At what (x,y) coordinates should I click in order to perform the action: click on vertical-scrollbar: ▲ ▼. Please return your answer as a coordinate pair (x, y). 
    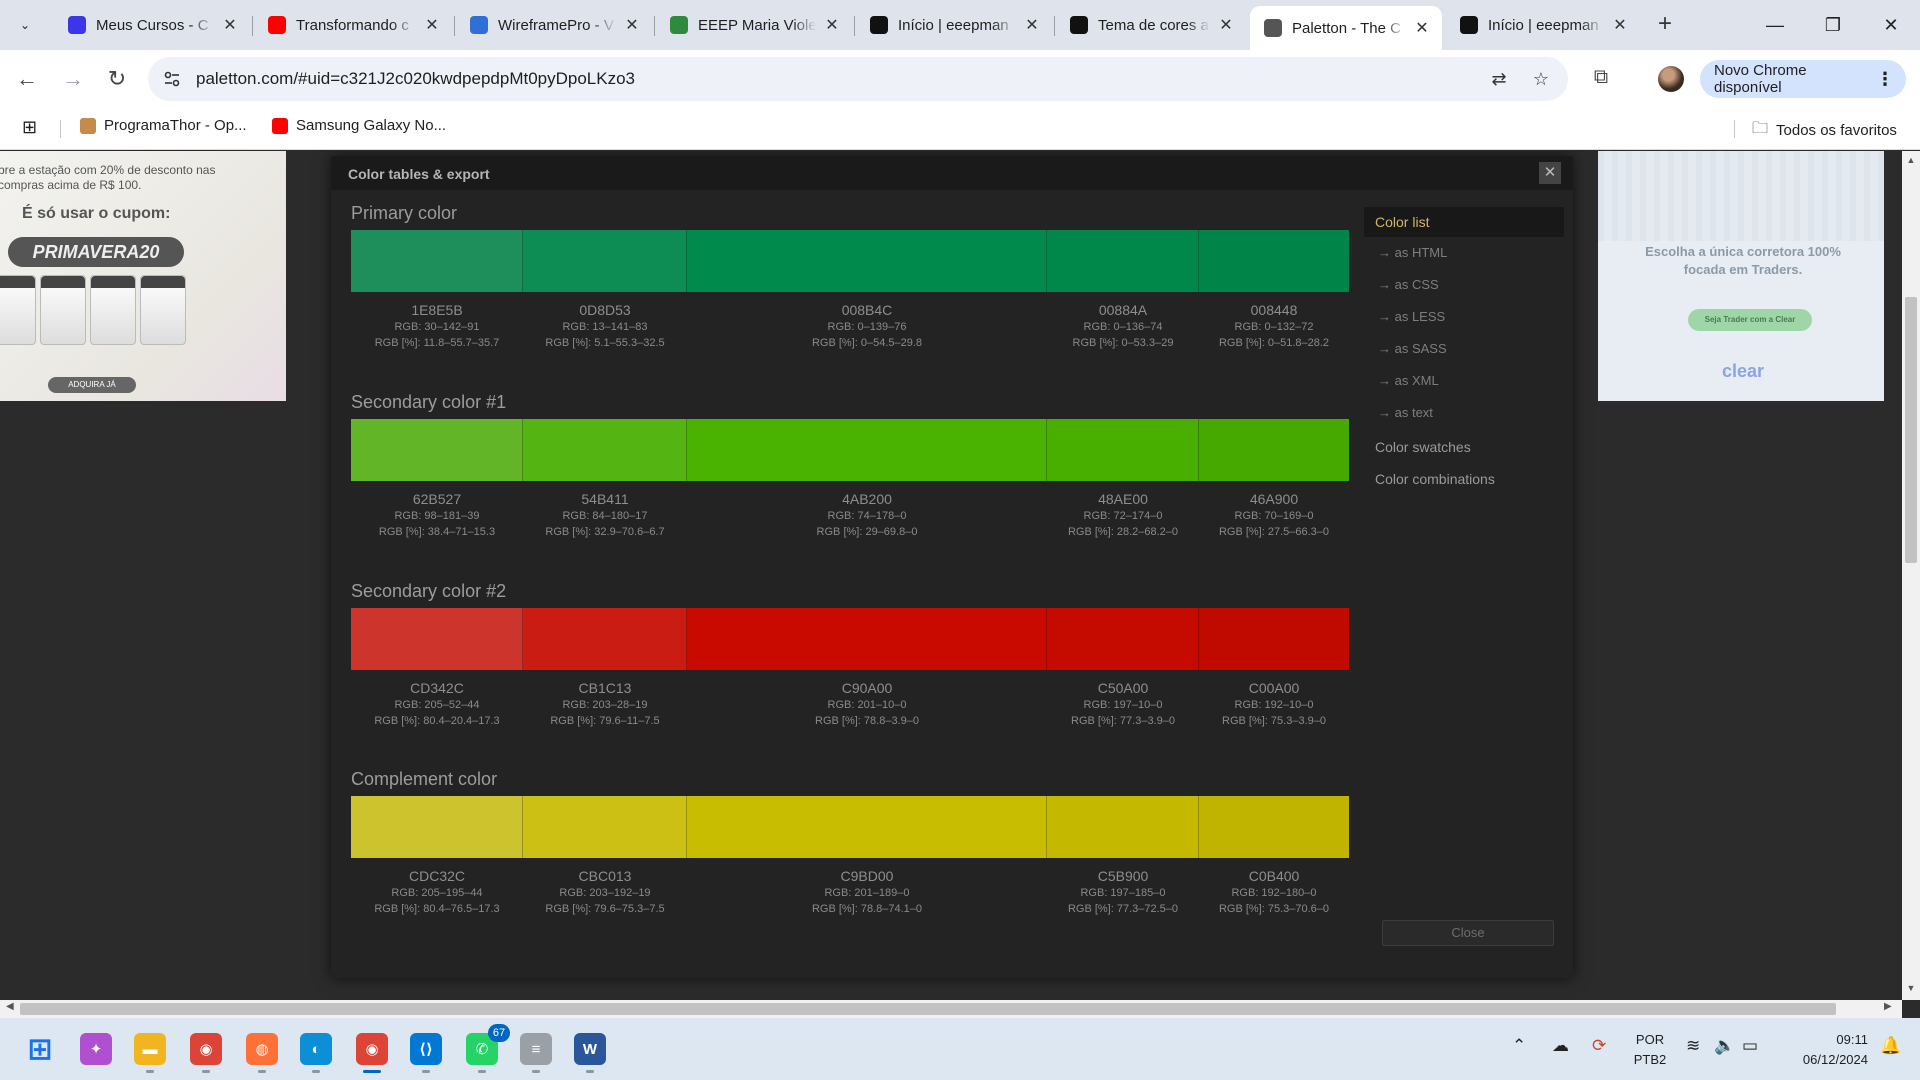
    Looking at the image, I should click on (1911, 575).